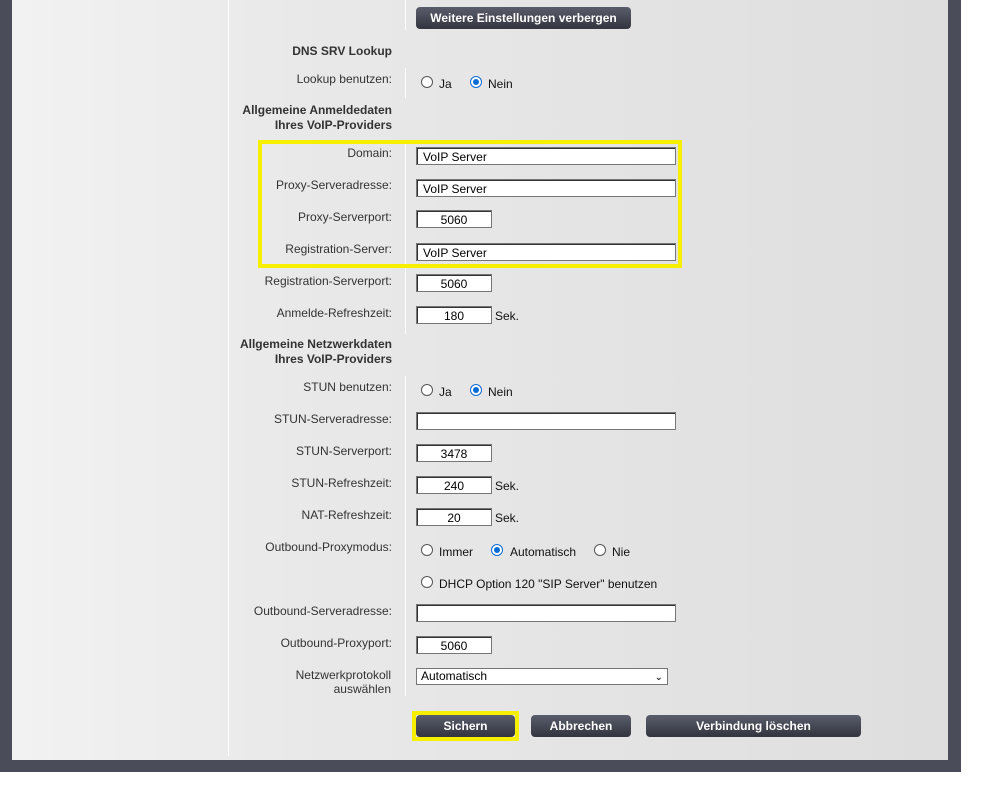  What do you see at coordinates (465, 726) in the screenshot?
I see `save-button: Sichern` at bounding box center [465, 726].